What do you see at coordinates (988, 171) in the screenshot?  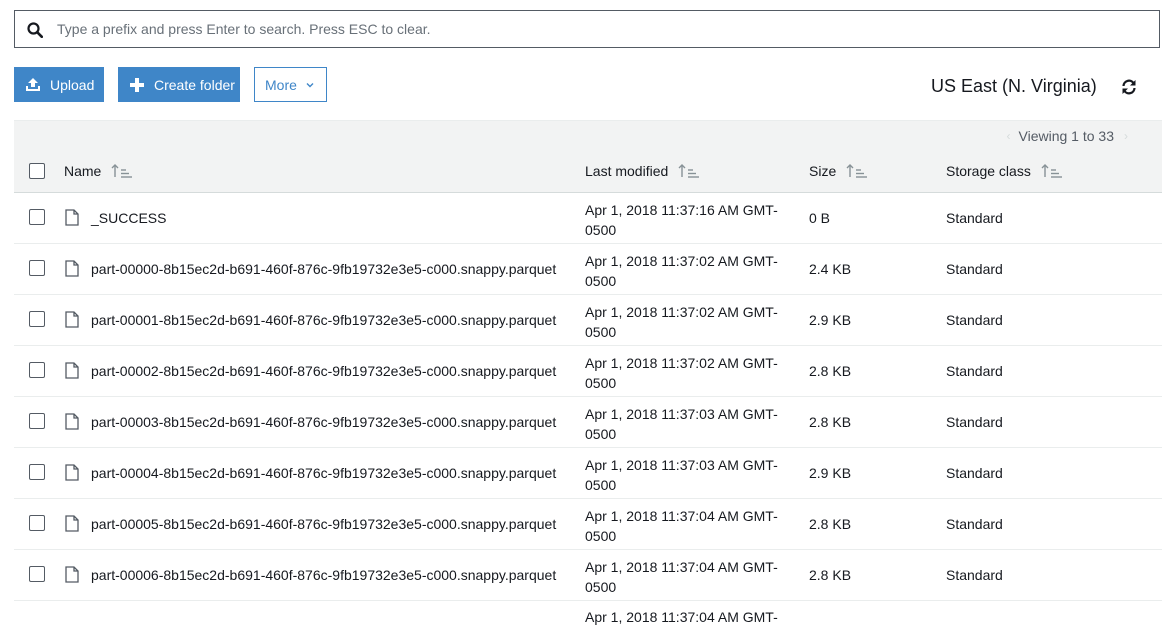 I see `column-storage-class: Storage class` at bounding box center [988, 171].